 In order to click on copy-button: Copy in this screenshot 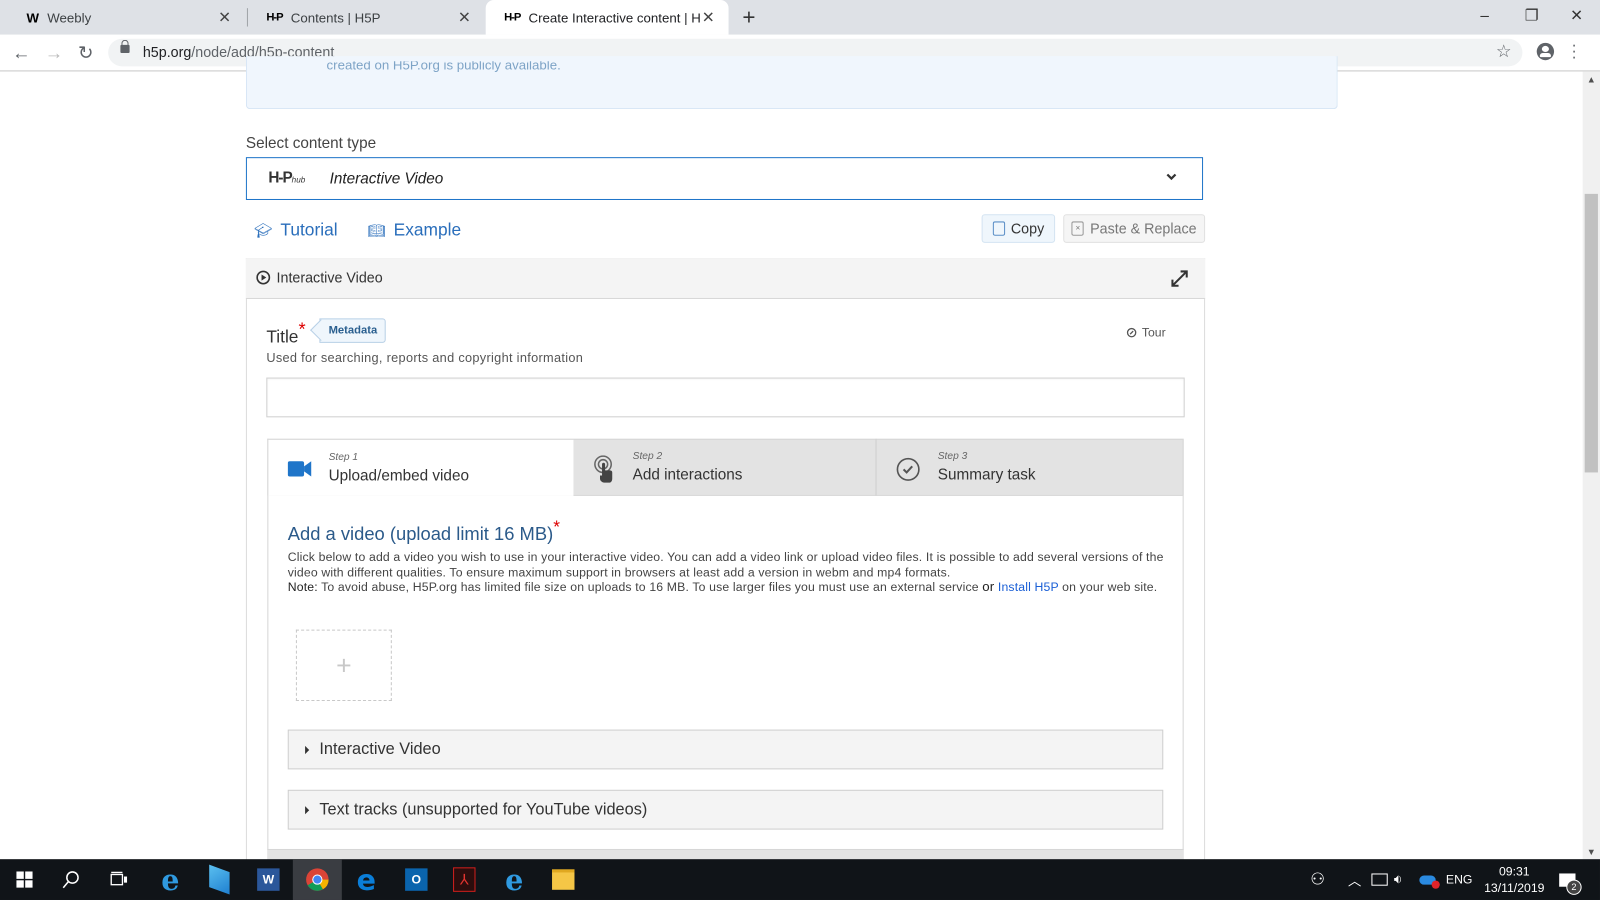, I will do `click(1018, 228)`.